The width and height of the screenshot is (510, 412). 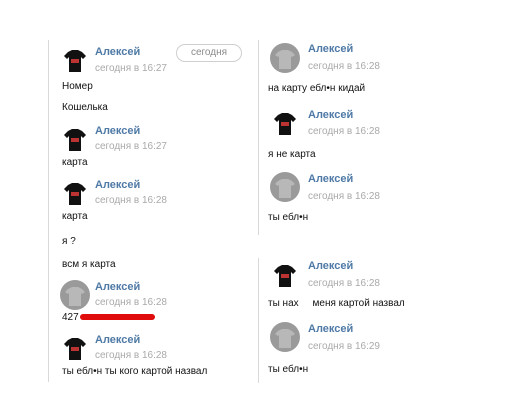 I want to click on message-time: сегодня в 16:29, so click(x=344, y=346).